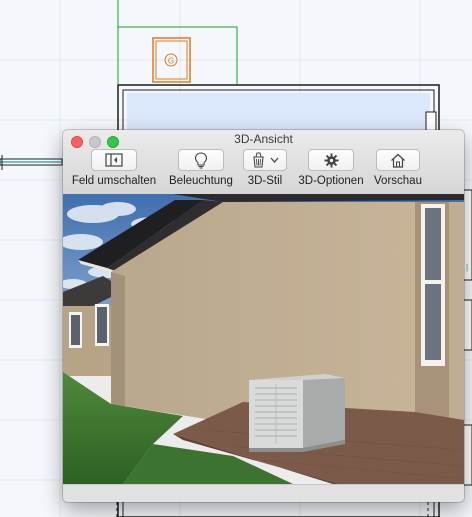  Describe the element at coordinates (171, 61) in the screenshot. I see `appliance-symbol-label: G` at that location.